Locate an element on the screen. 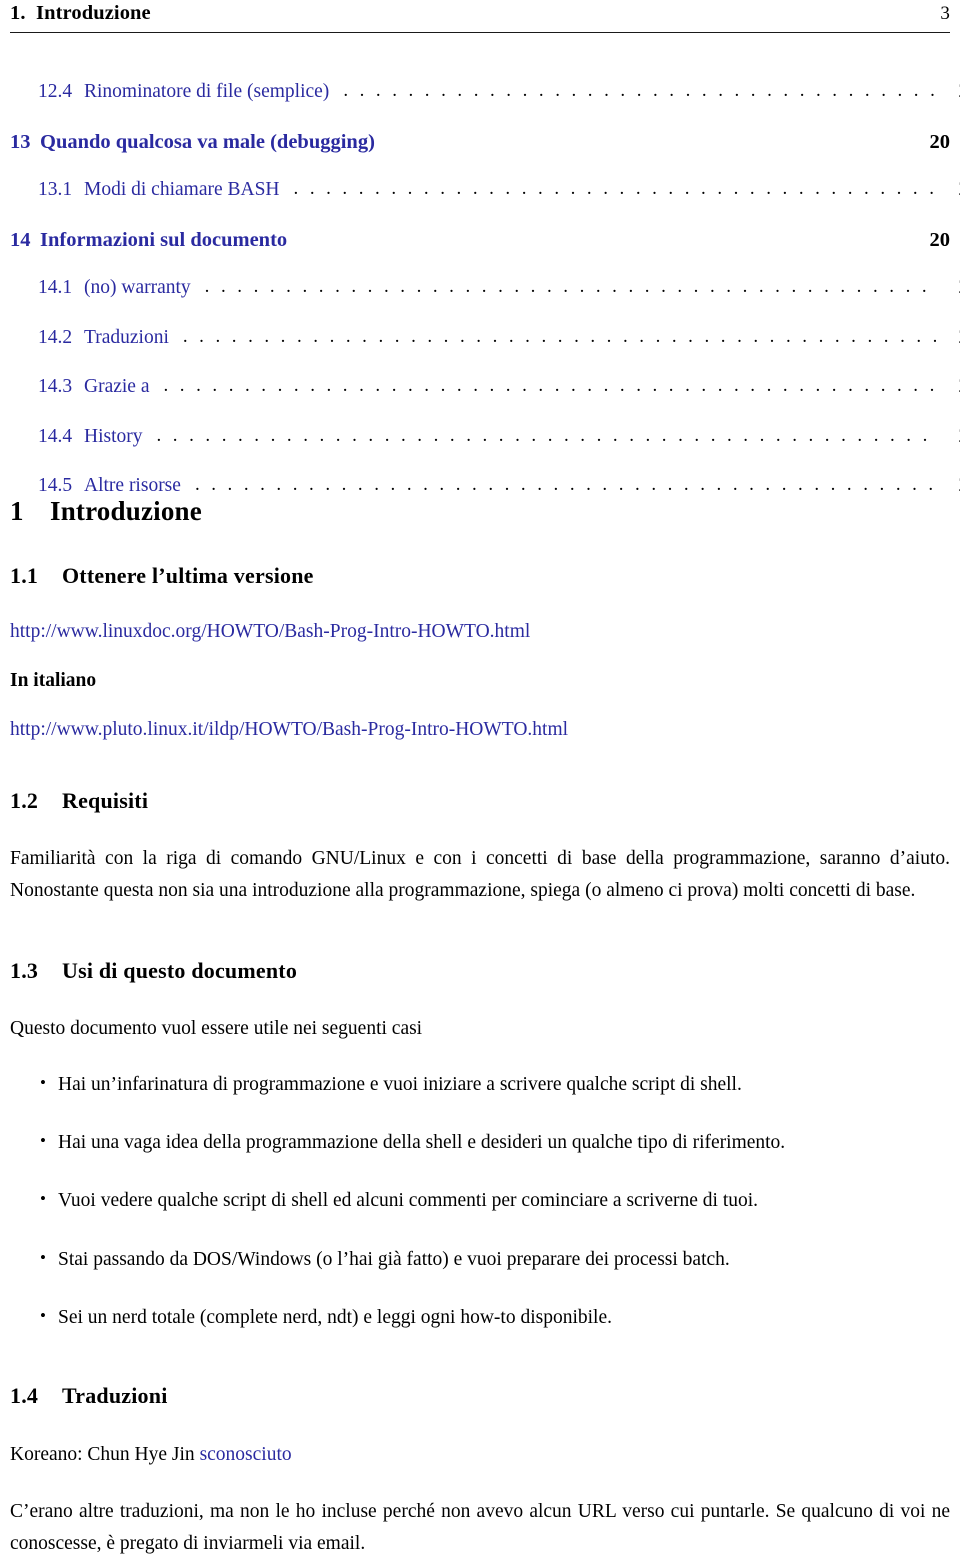  subsection-heading-1-2: 1.2 Requisiti is located at coordinates (480, 800).